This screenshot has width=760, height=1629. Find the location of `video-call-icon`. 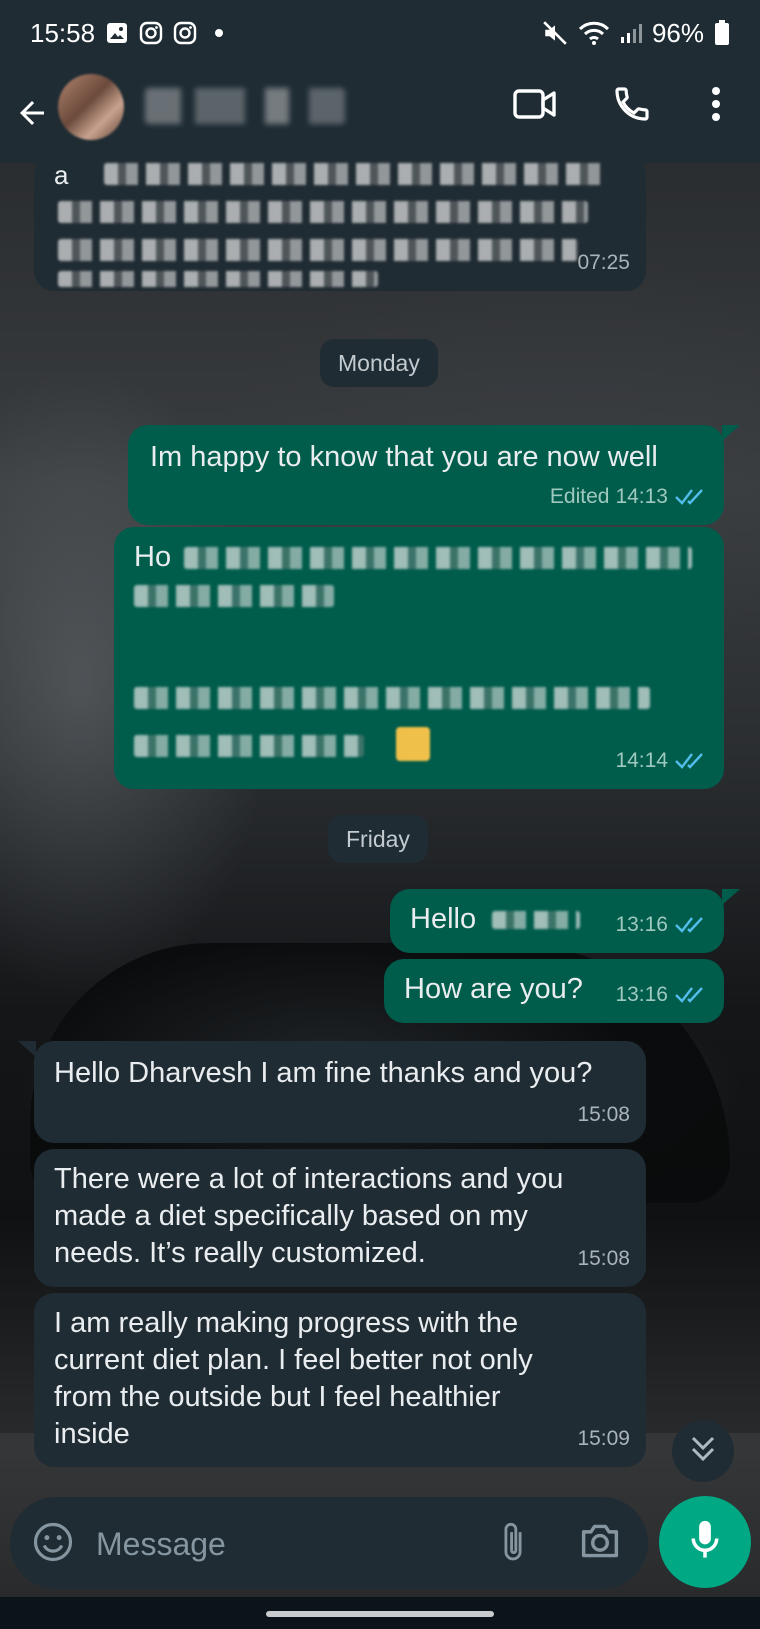

video-call-icon is located at coordinates (535, 106).